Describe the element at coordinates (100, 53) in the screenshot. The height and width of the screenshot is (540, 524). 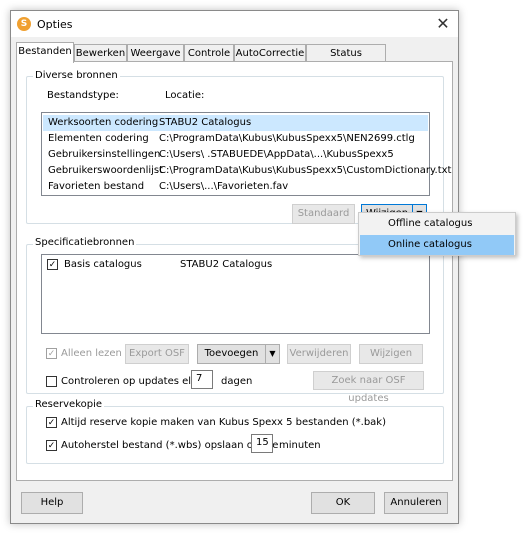
I see `tab-bewerken: Bewerken` at that location.